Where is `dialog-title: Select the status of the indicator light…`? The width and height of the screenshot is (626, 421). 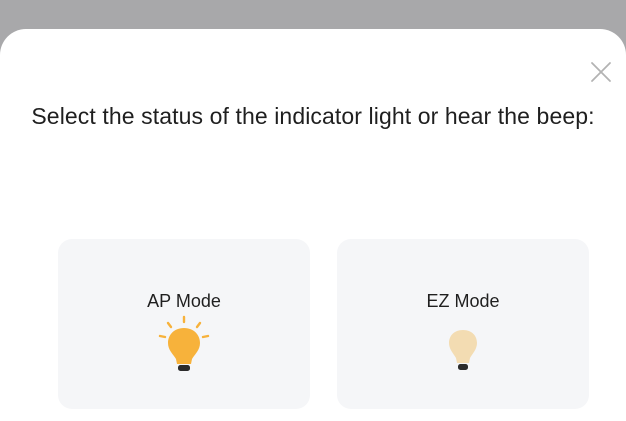
dialog-title: Select the status of the indicator light… is located at coordinates (313, 116).